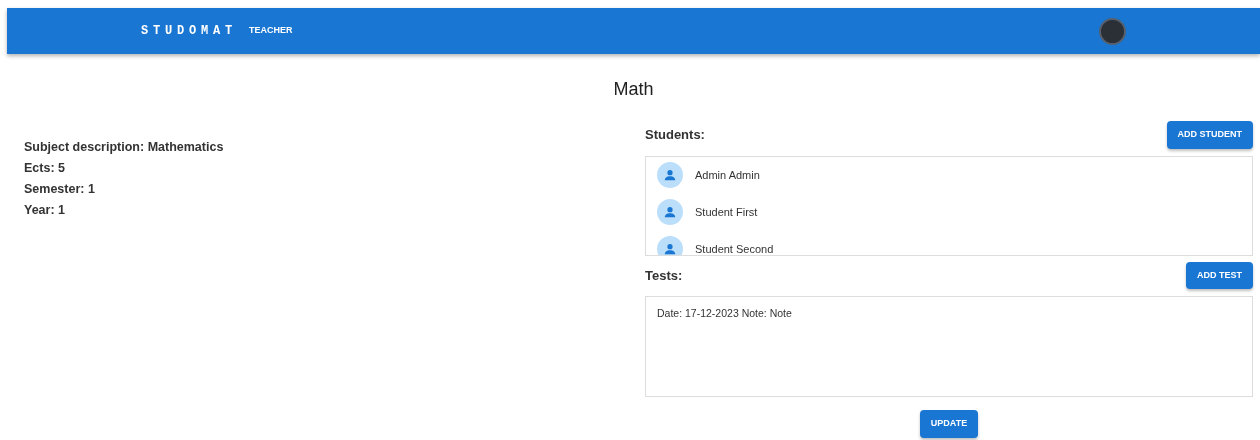 This screenshot has height=440, width=1260. Describe the element at coordinates (271, 31) in the screenshot. I see `nav-link: TEACHER` at that location.